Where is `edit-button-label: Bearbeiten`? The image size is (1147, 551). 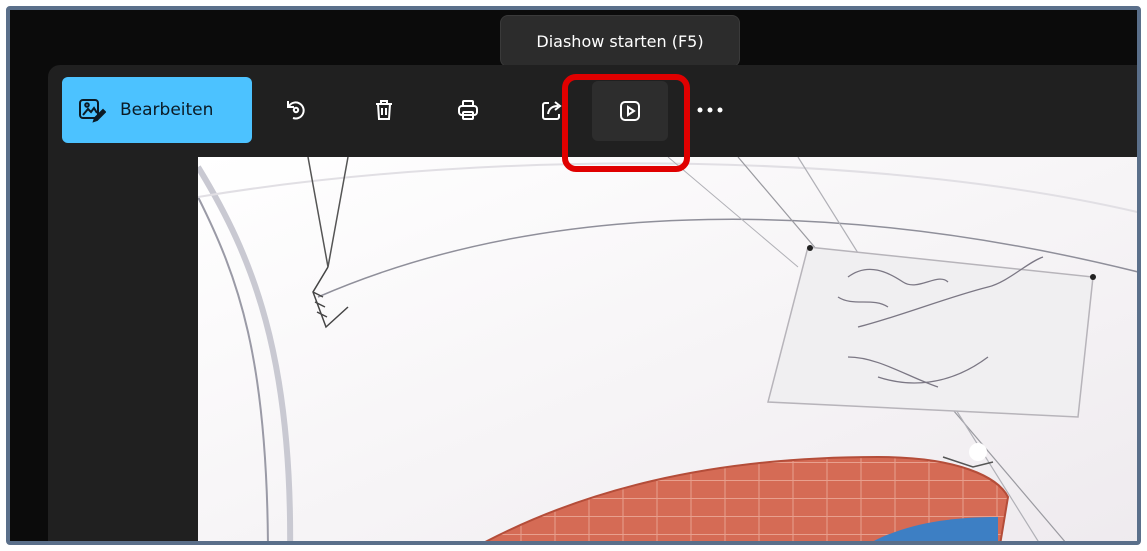 edit-button-label: Bearbeiten is located at coordinates (167, 110).